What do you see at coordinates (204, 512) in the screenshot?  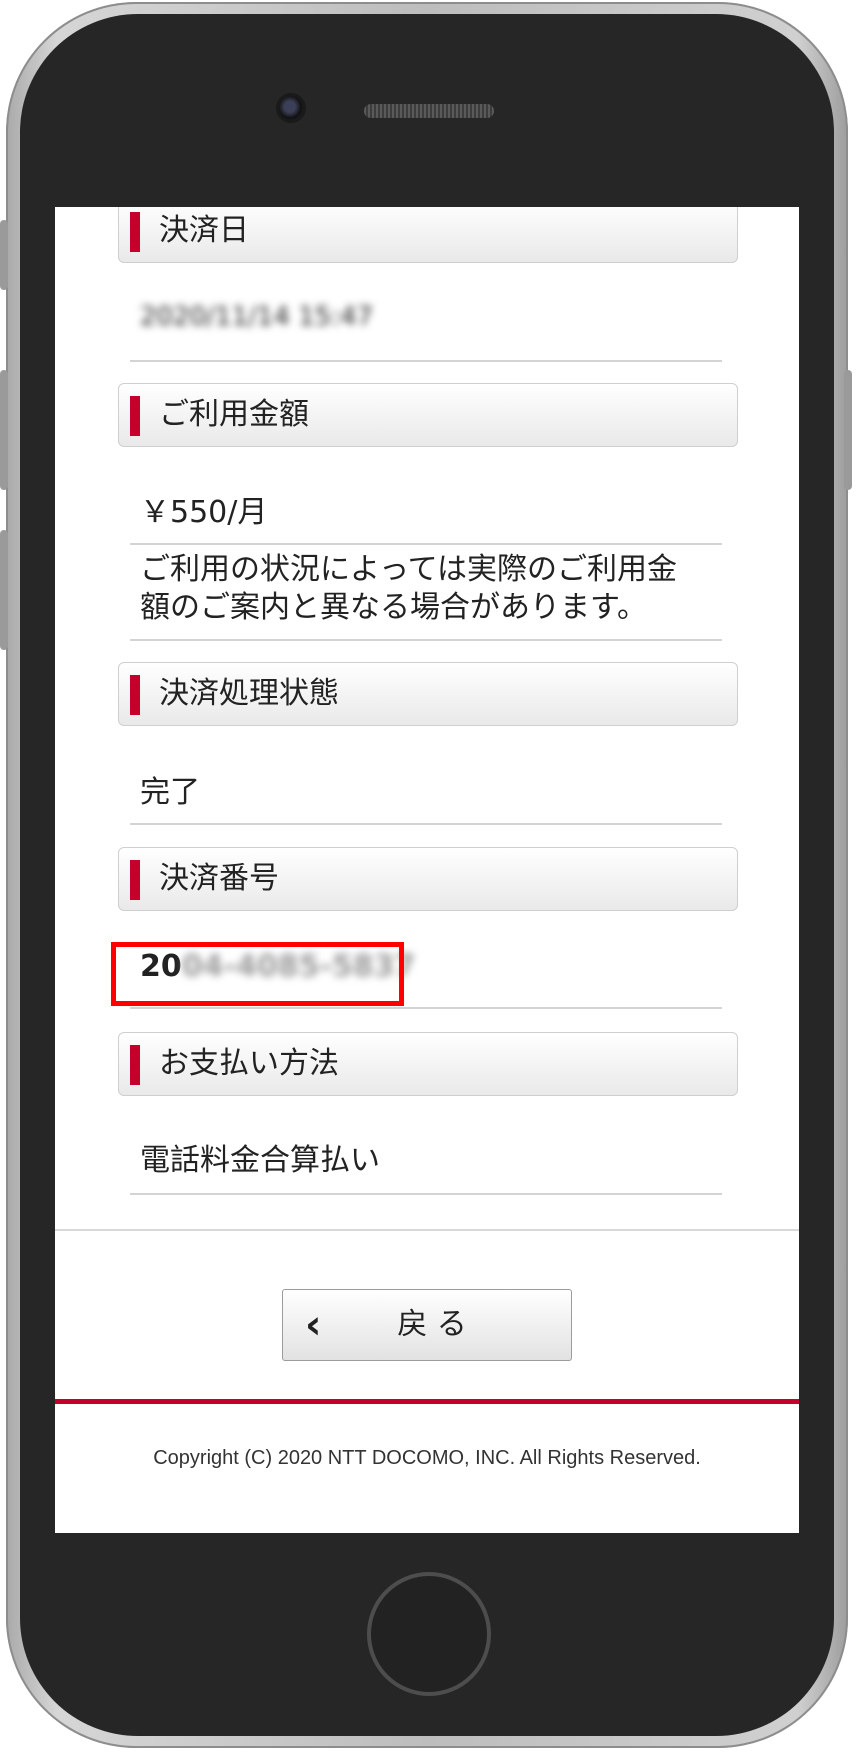 I see `amount-value: ￥550/月` at bounding box center [204, 512].